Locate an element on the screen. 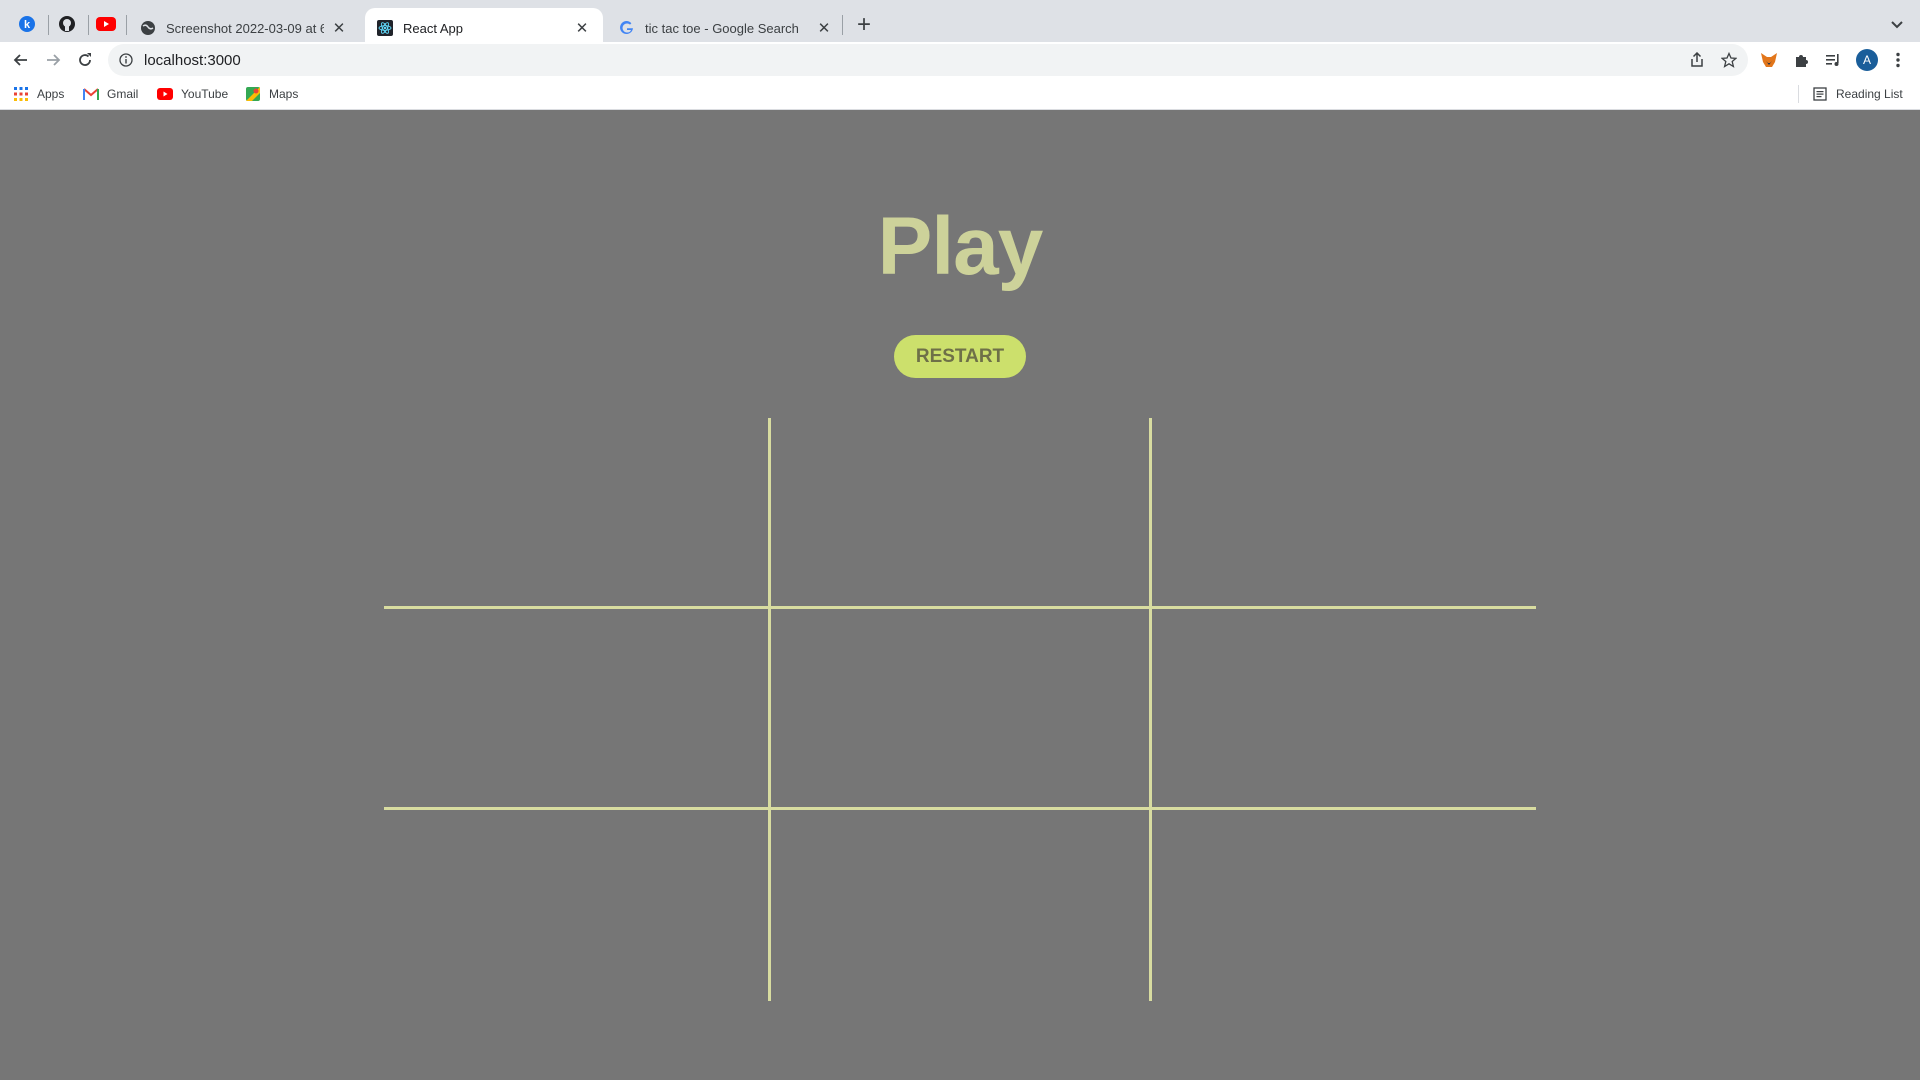  github-icon is located at coordinates (67, 24).